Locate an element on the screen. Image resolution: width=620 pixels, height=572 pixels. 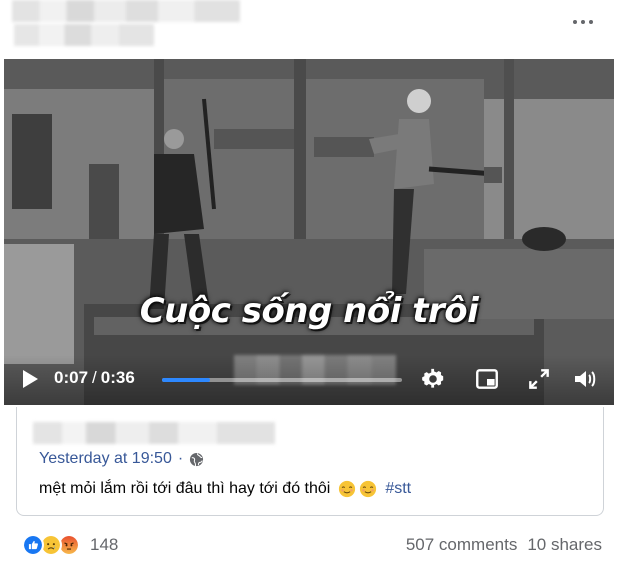
reactions-summary: 148 is located at coordinates (70, 545).